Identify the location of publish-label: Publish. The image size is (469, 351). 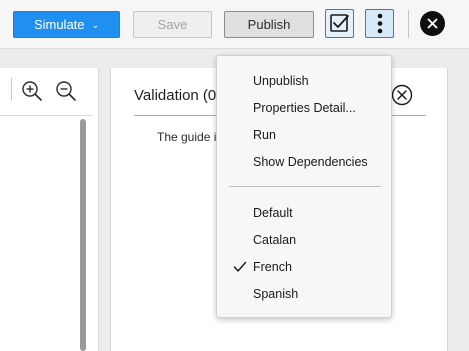
(269, 24).